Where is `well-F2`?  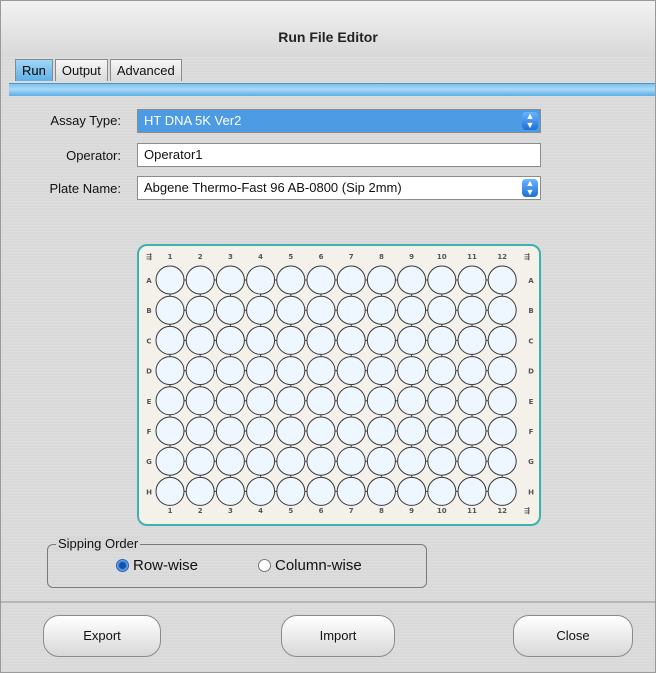
well-F2 is located at coordinates (200, 431).